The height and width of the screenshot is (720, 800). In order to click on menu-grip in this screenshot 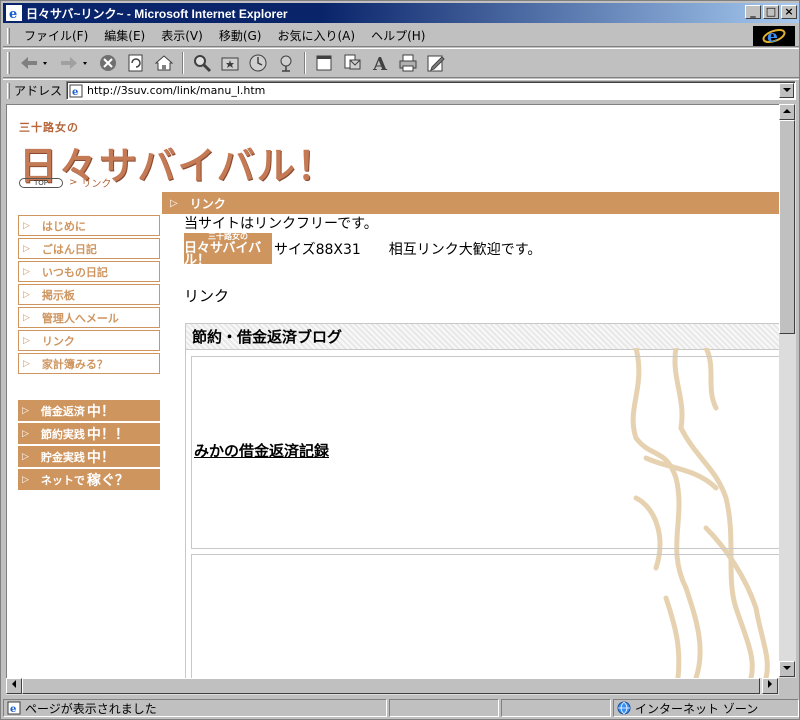, I will do `click(8, 35)`.